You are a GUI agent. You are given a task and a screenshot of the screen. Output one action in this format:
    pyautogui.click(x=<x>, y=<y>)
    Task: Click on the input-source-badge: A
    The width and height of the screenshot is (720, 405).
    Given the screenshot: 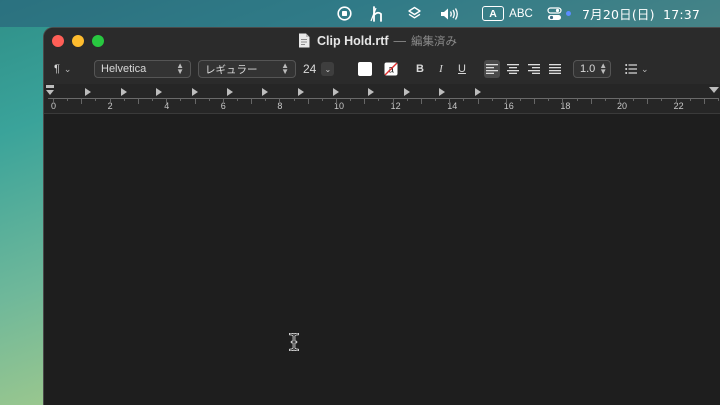 What is the action you would take?
    pyautogui.click(x=493, y=13)
    